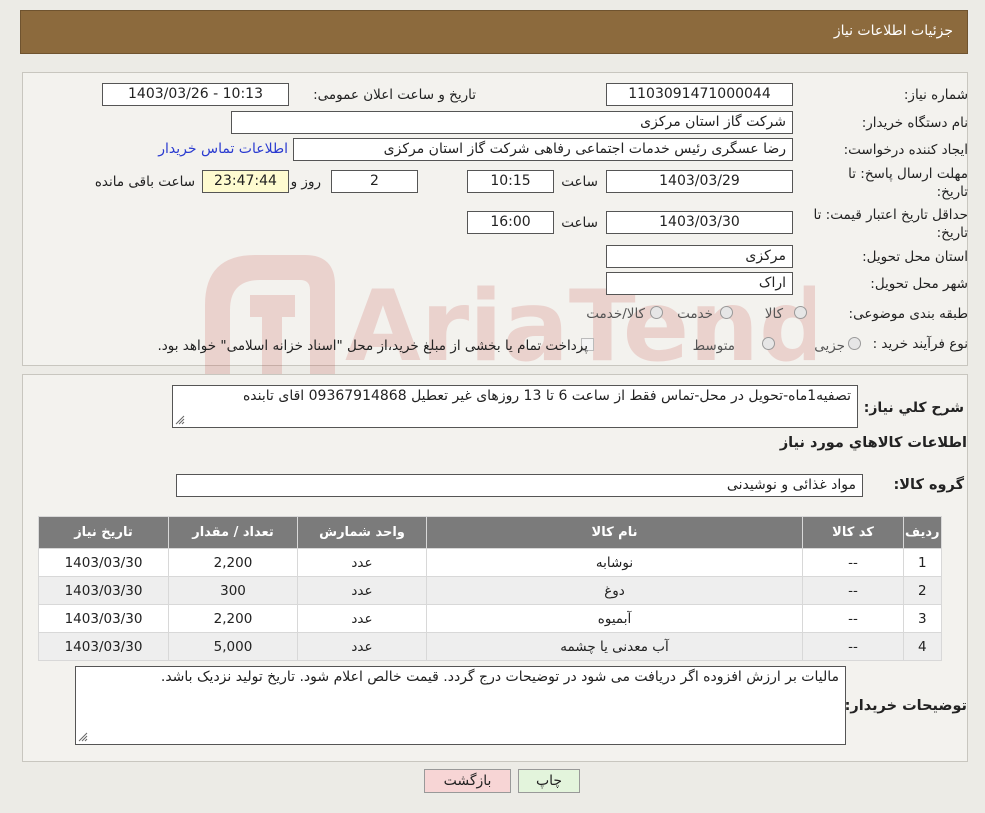 The height and width of the screenshot is (813, 985). I want to click on need-number-field: 1103091471000044, so click(699, 94).